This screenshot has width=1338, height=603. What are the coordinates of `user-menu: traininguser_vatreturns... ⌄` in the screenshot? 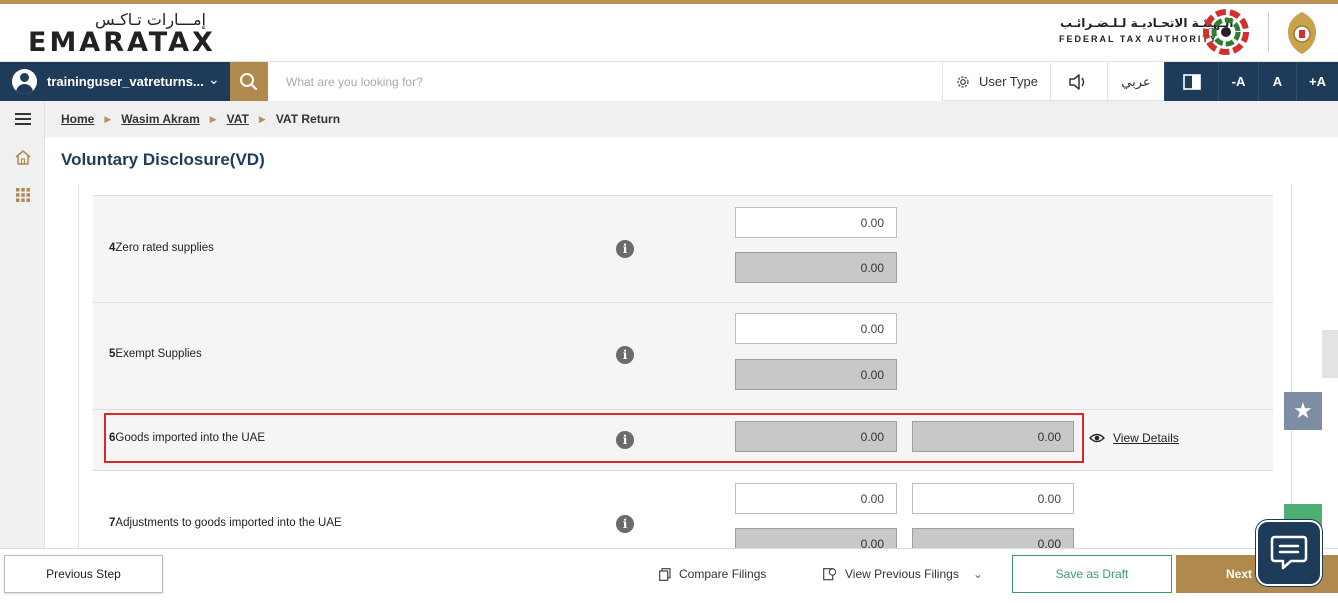 It's located at (115, 81).